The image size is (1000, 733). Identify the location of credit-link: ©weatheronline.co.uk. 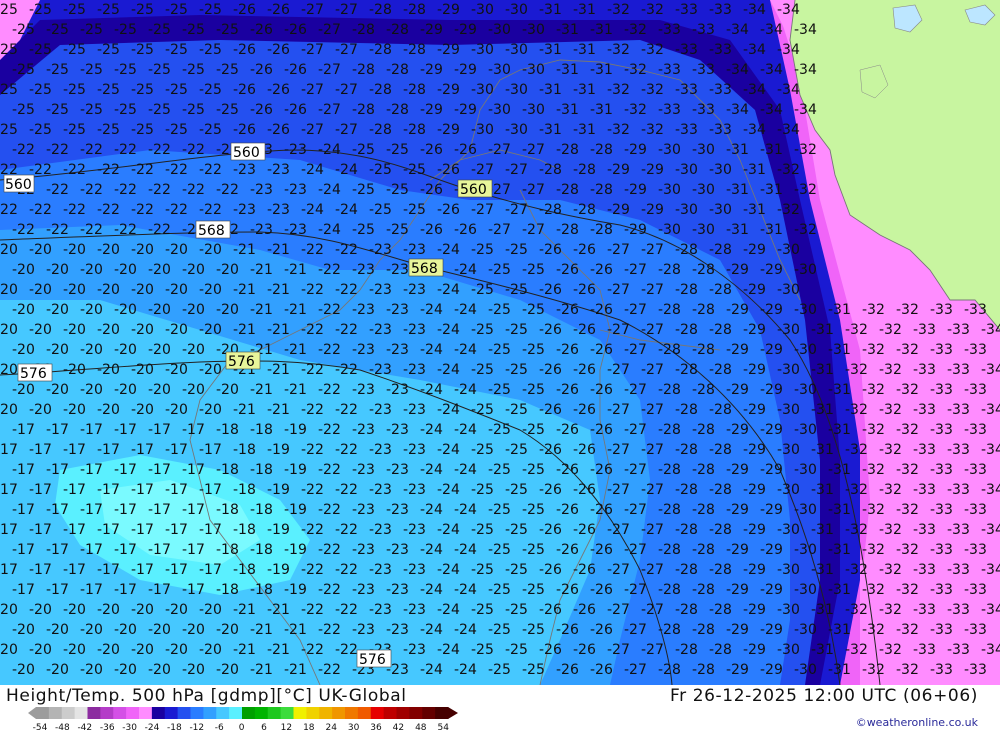
(917, 722).